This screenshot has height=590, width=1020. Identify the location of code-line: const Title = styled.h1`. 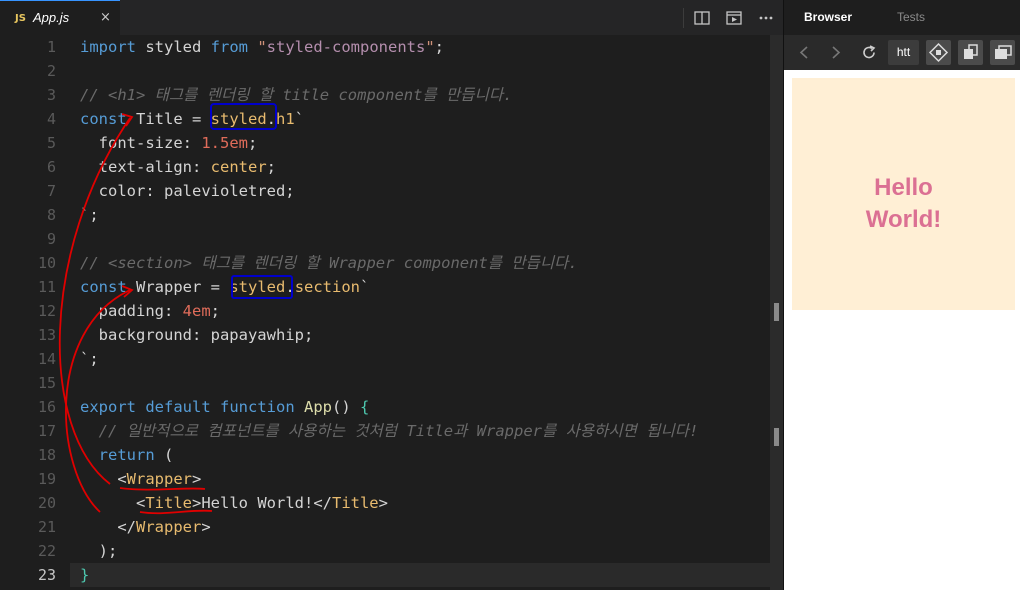
(192, 119).